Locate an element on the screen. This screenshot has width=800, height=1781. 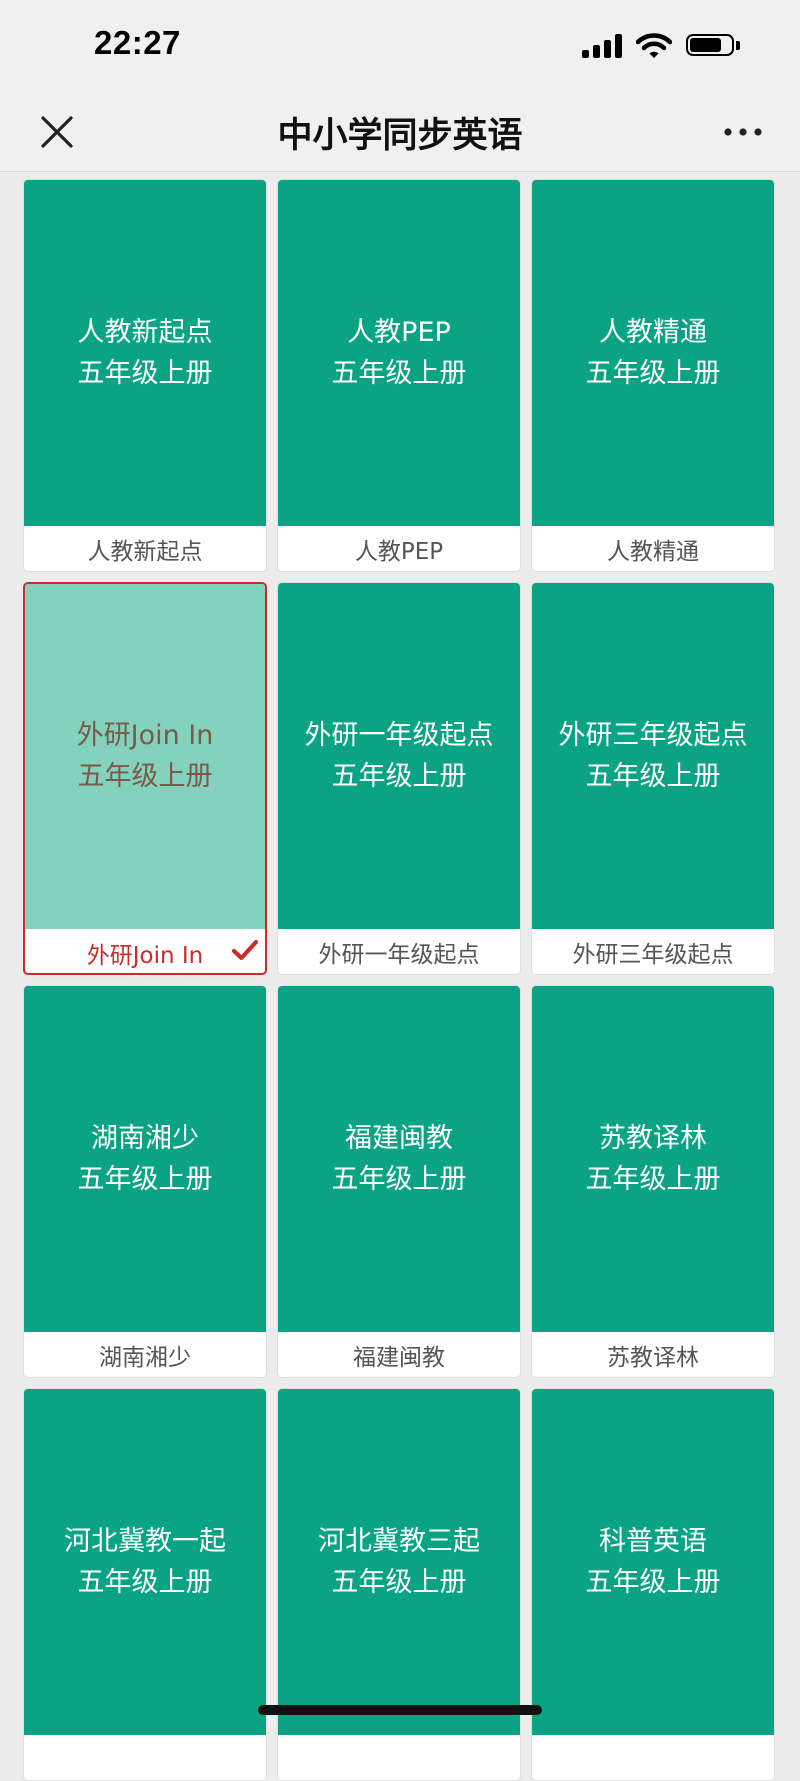
cover-title: 福建闽教 is located at coordinates (399, 1138).